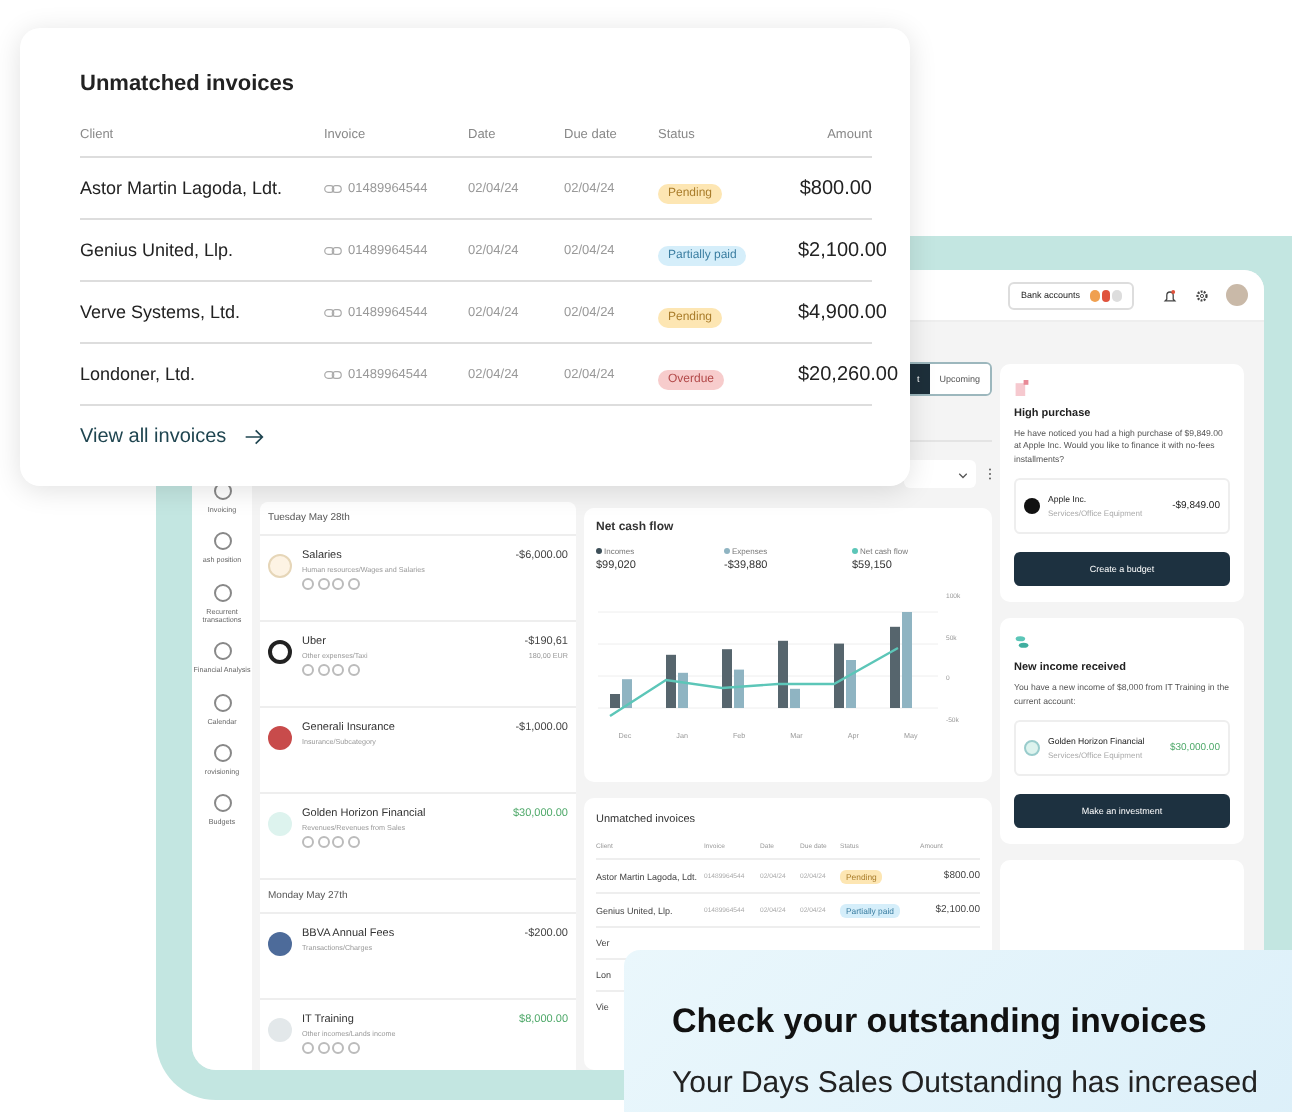  I want to click on view-all-link: View all invoices, so click(172, 437).